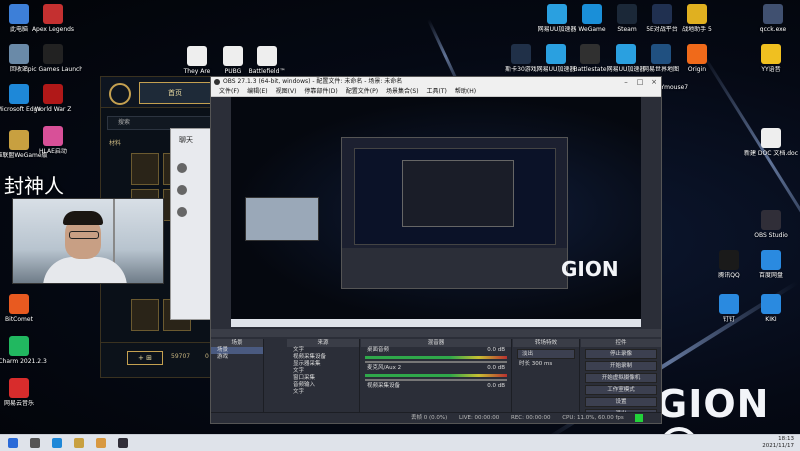 The image size is (800, 451). I want to click on settings-button: 设置, so click(621, 402).